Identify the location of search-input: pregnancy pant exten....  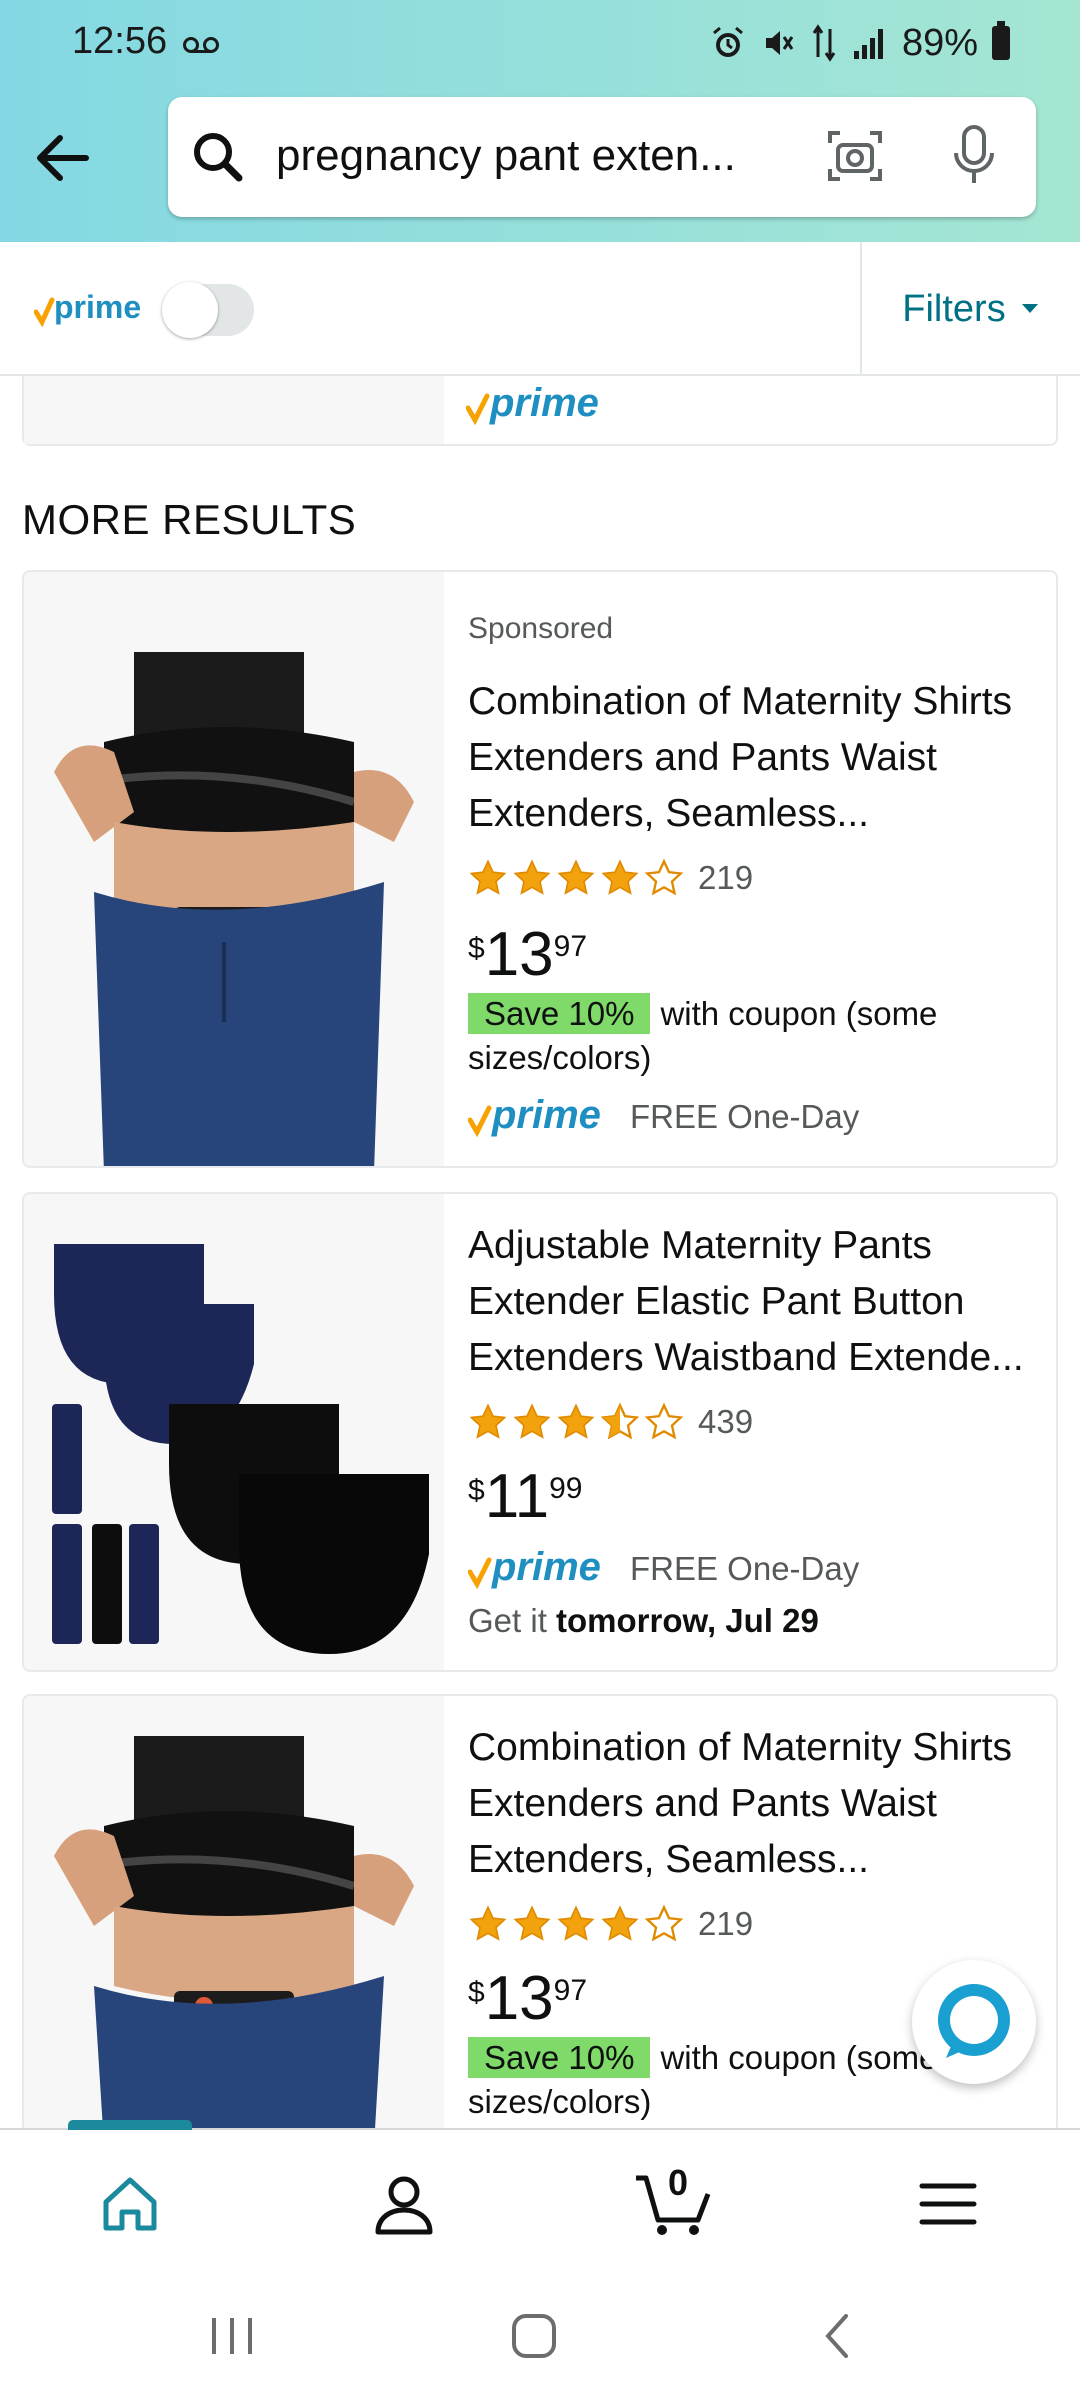
(526, 156).